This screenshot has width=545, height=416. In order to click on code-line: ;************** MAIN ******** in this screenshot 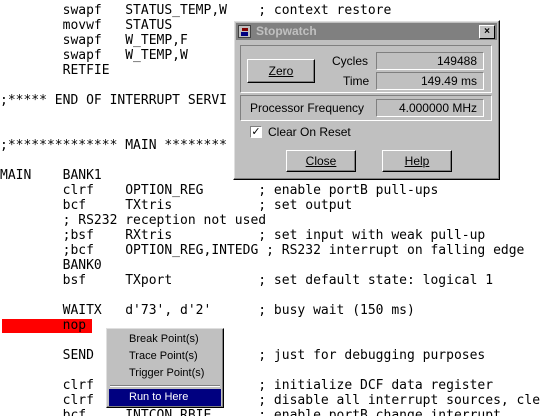, I will do `click(113, 146)`.